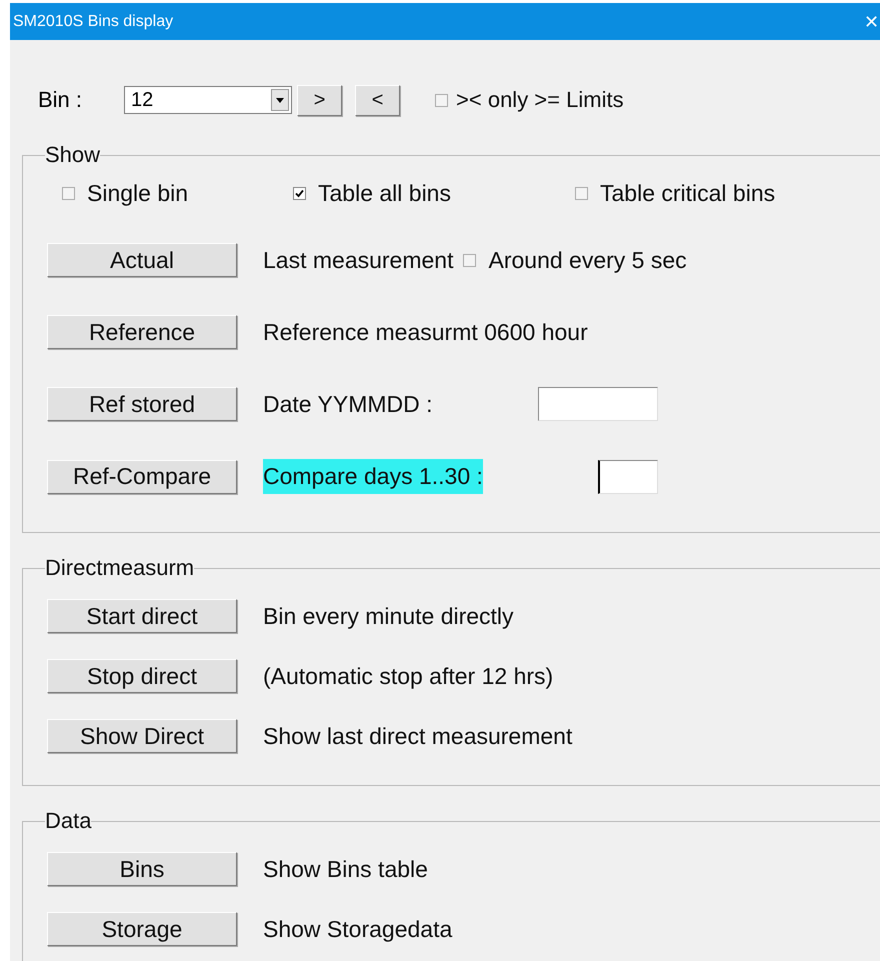 The image size is (880, 961). I want to click on description-text: Date YYMMDD :, so click(348, 404).